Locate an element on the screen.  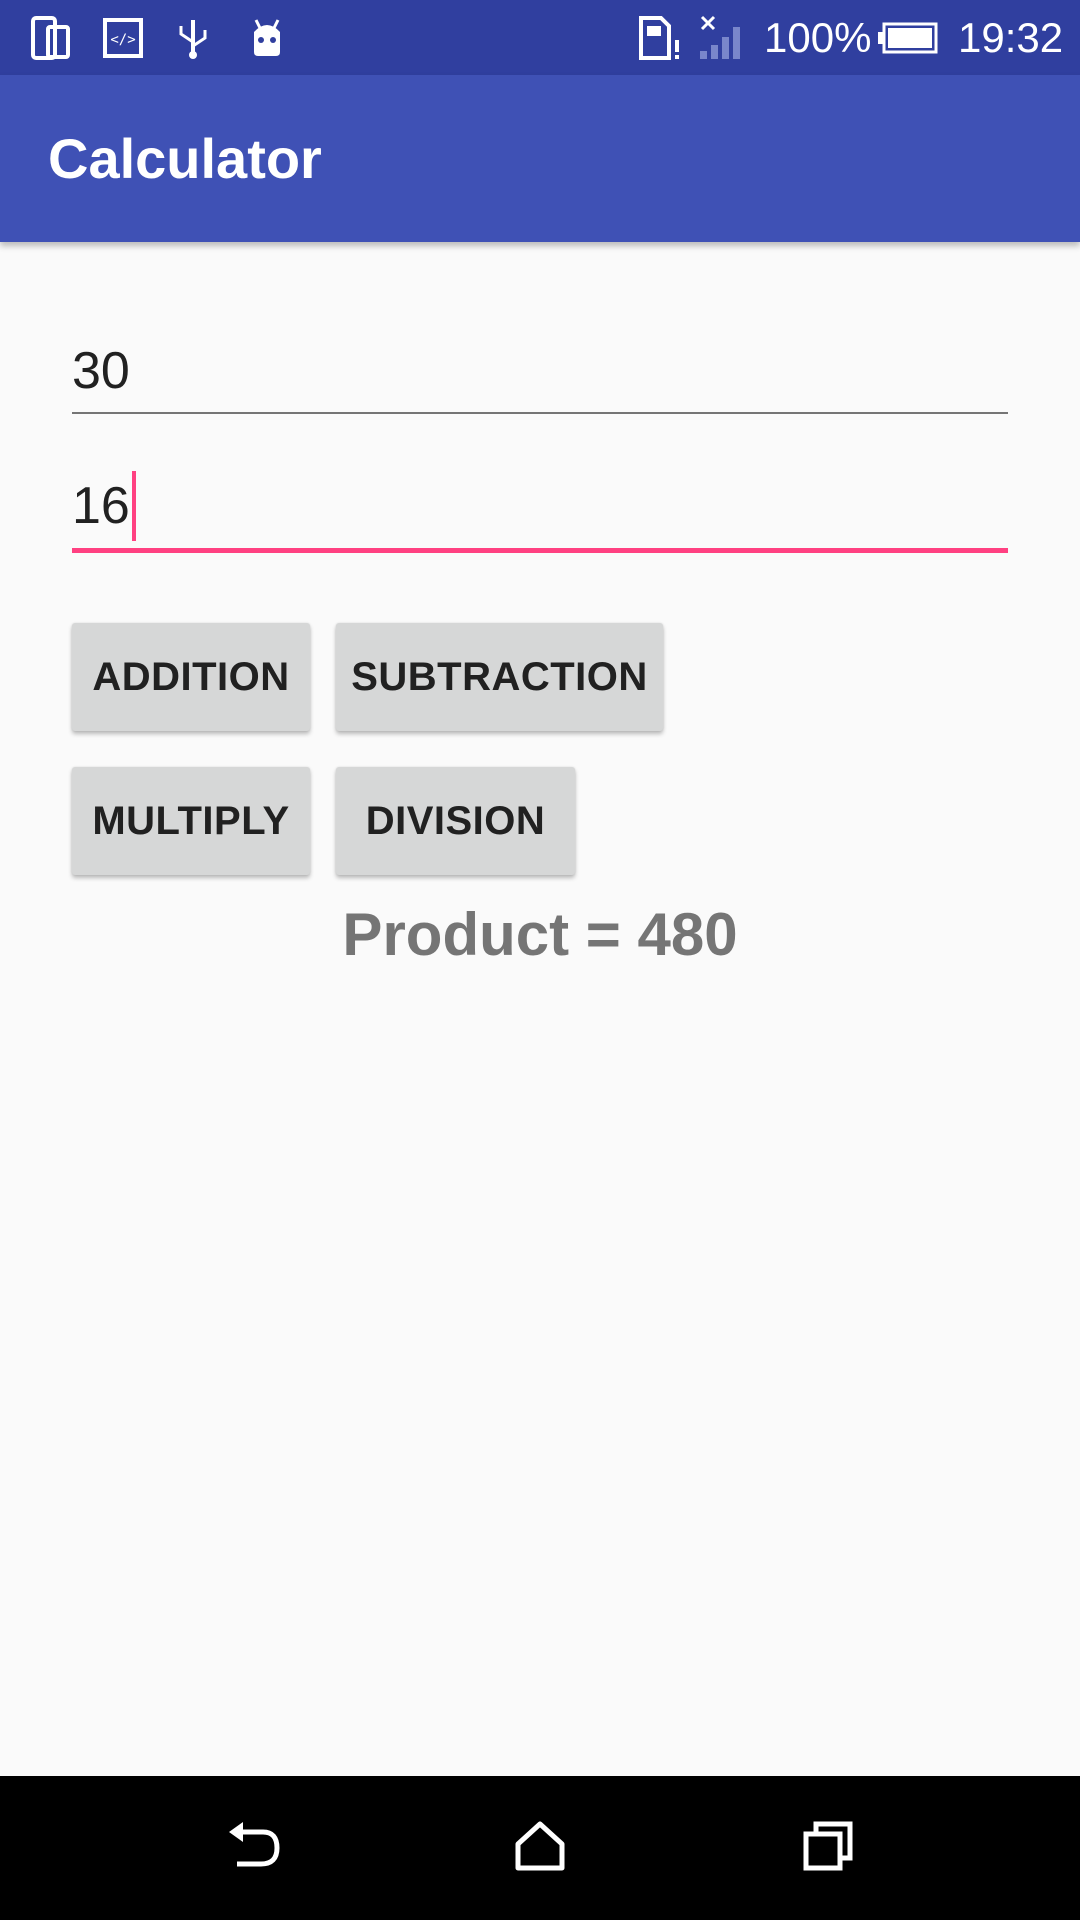
second-number-input: 16 is located at coordinates (540, 506).